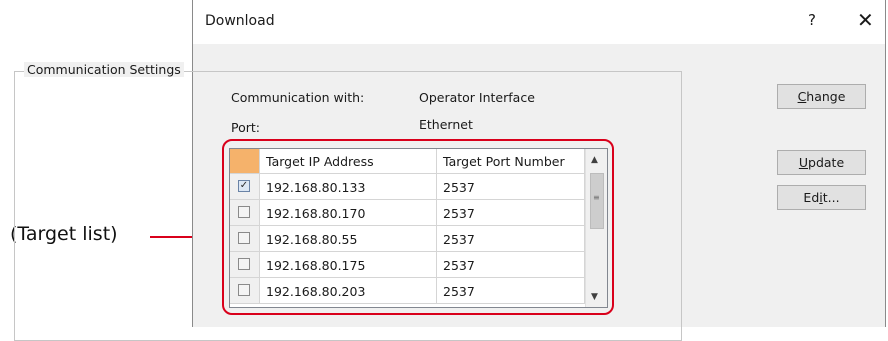 The height and width of the screenshot is (341, 888). What do you see at coordinates (812, 20) in the screenshot?
I see `help-button: ?` at bounding box center [812, 20].